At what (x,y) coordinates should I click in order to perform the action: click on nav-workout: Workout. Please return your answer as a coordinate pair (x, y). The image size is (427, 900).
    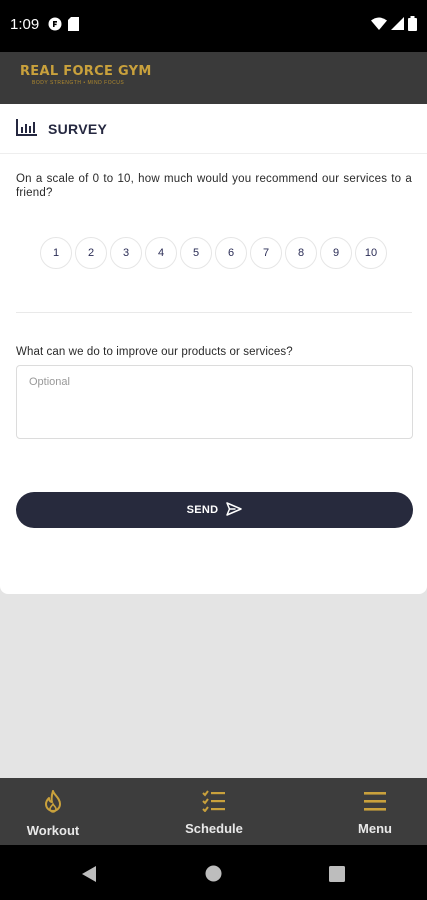
    Looking at the image, I should click on (53, 814).